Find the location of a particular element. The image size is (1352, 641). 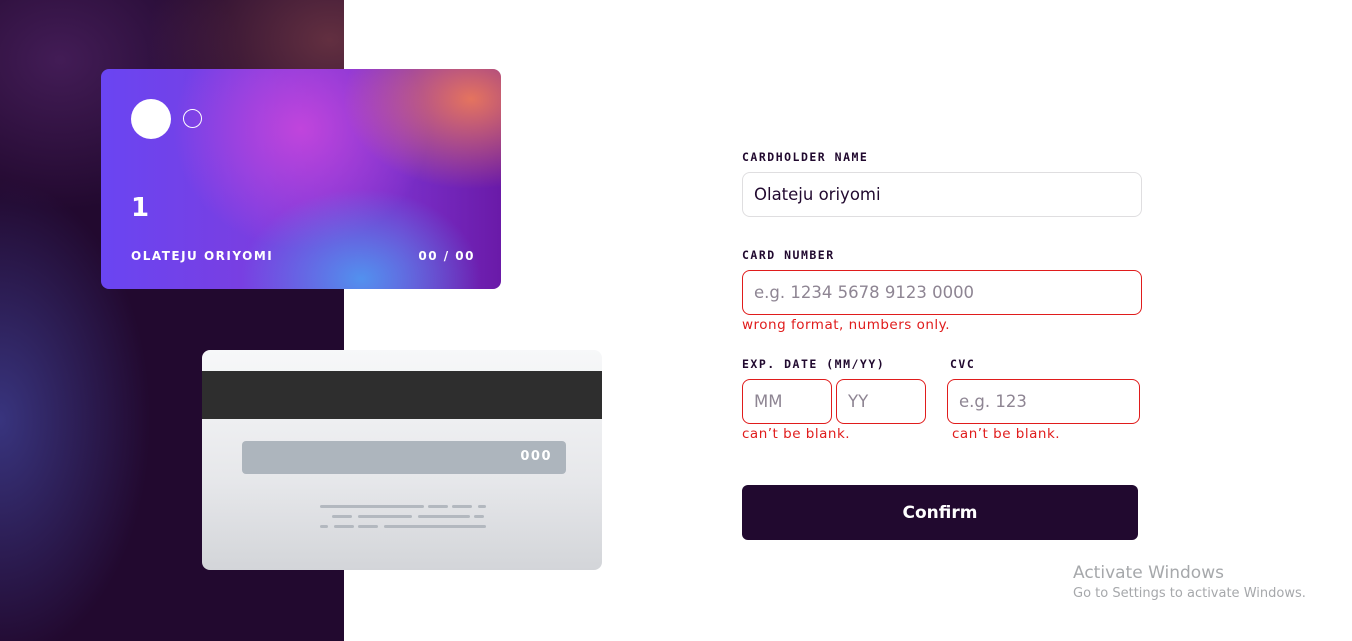

cvc-error: can’t be blank. is located at coordinates (1006, 434).